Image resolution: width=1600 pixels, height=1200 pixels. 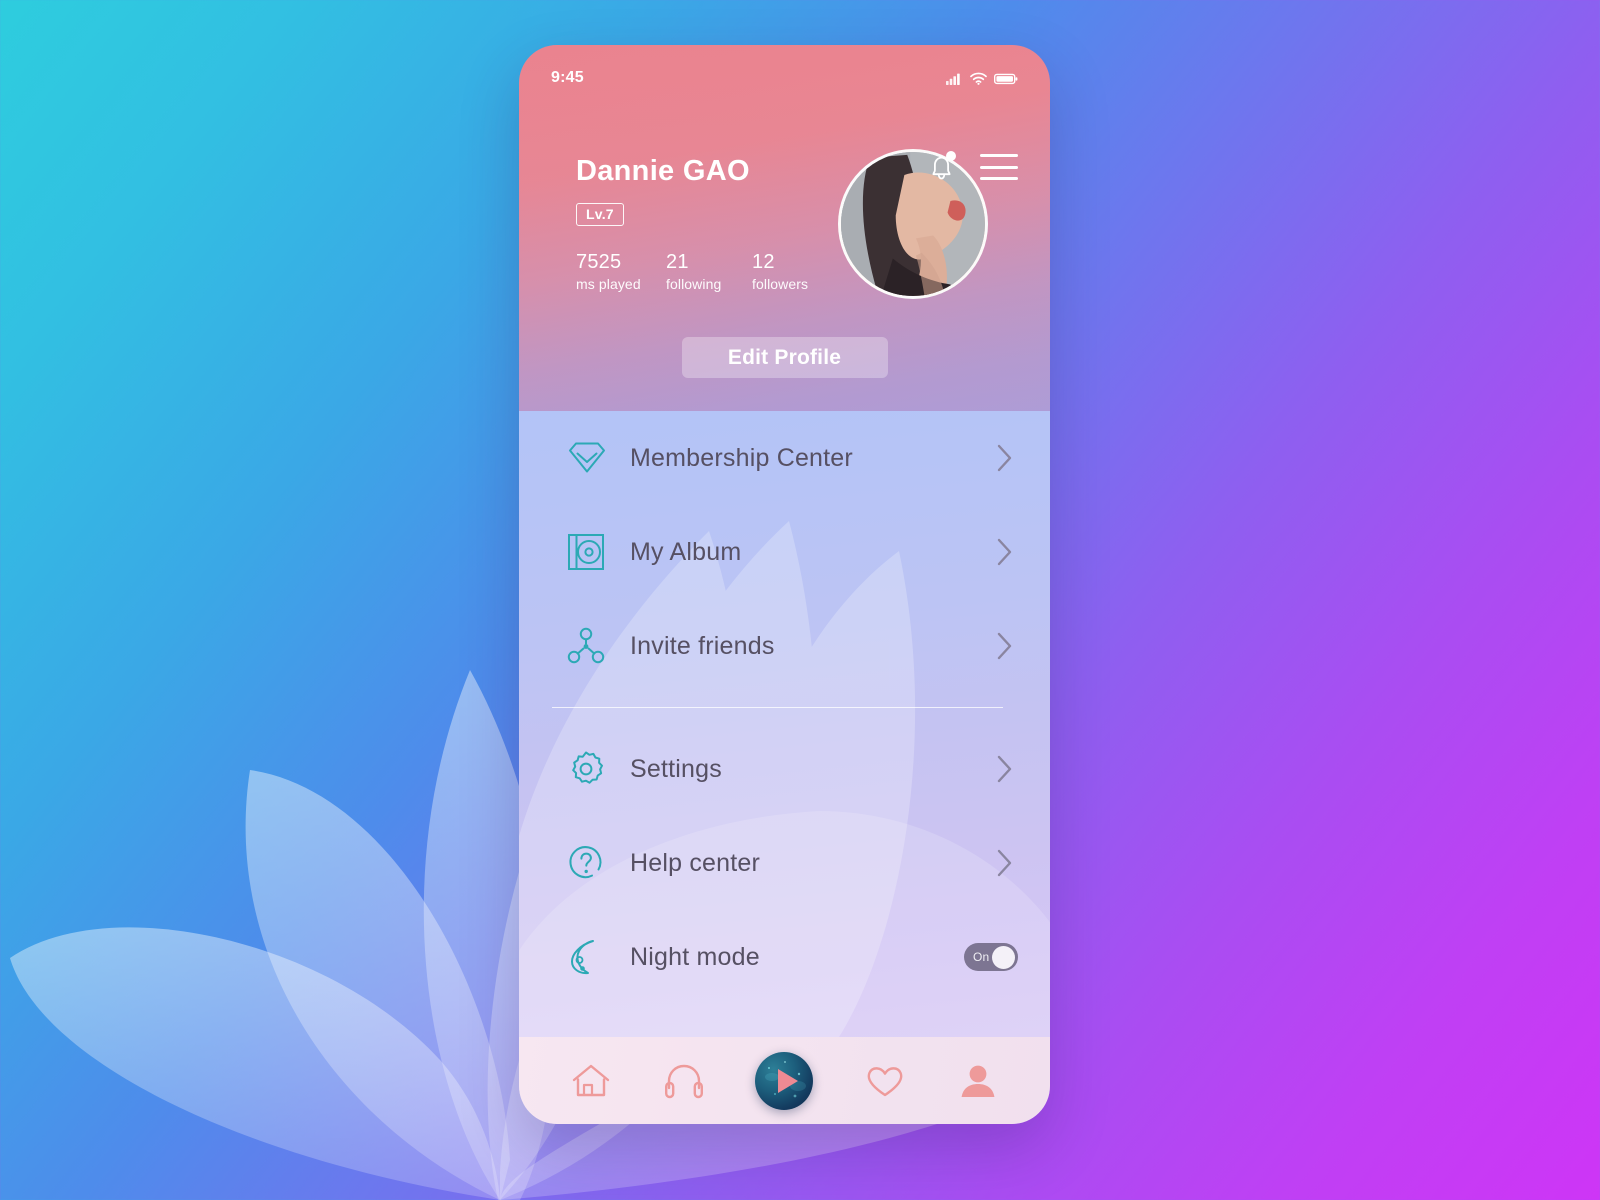 I want to click on edit-profile-button: Edit Profile, so click(x=784, y=357).